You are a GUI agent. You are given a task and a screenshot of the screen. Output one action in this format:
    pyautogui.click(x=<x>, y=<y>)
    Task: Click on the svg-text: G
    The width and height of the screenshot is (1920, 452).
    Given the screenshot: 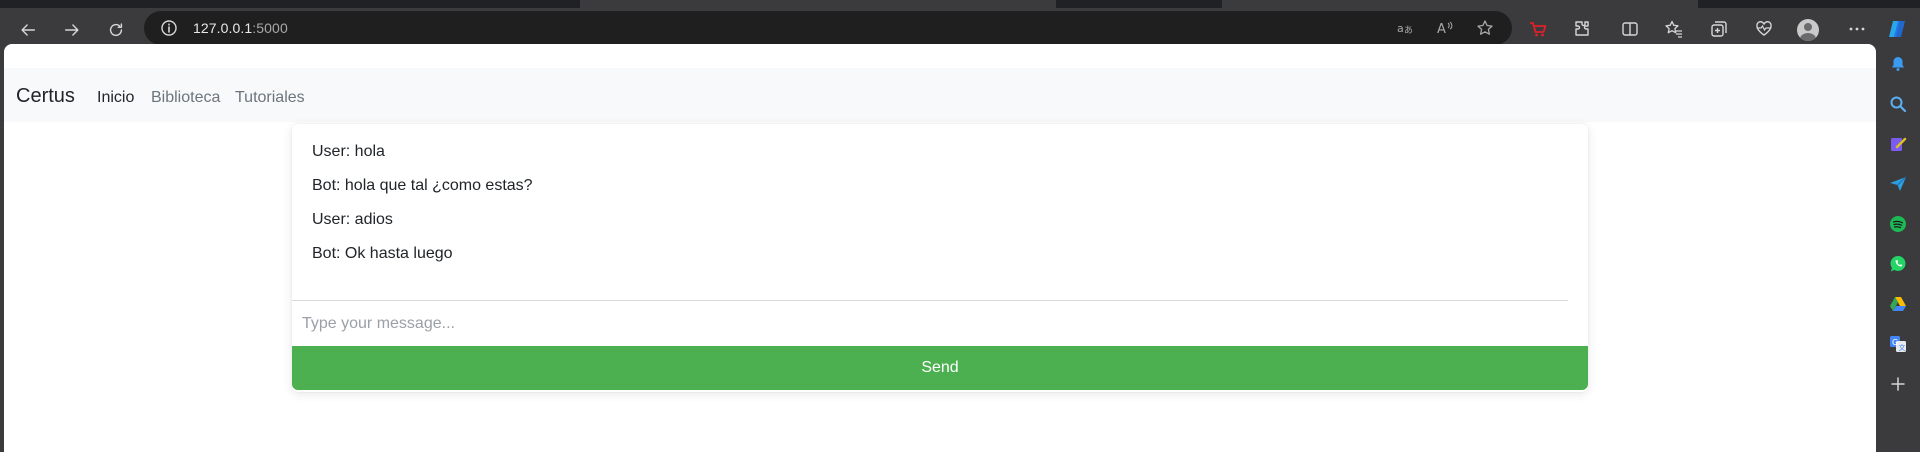 What is the action you would take?
    pyautogui.click(x=1895, y=342)
    